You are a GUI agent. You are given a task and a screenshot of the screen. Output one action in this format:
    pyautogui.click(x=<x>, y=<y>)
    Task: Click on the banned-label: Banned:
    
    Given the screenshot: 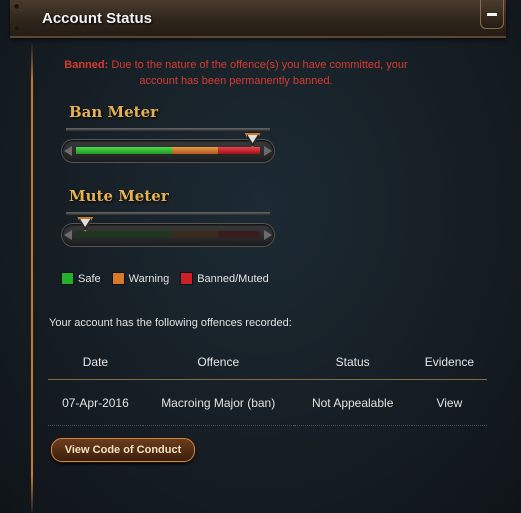 What is the action you would take?
    pyautogui.click(x=86, y=65)
    